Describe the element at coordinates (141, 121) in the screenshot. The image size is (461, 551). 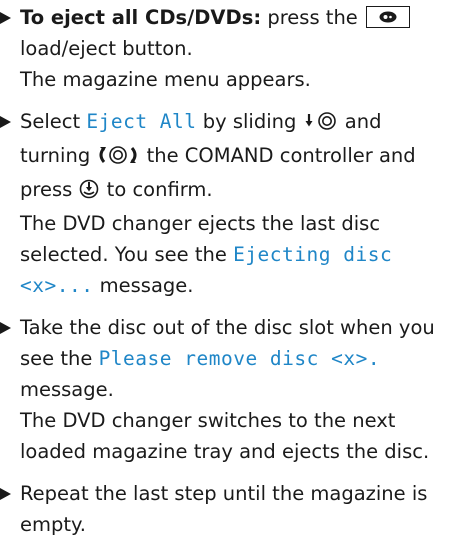
I see `menu-item-eject-all: Eject All` at that location.